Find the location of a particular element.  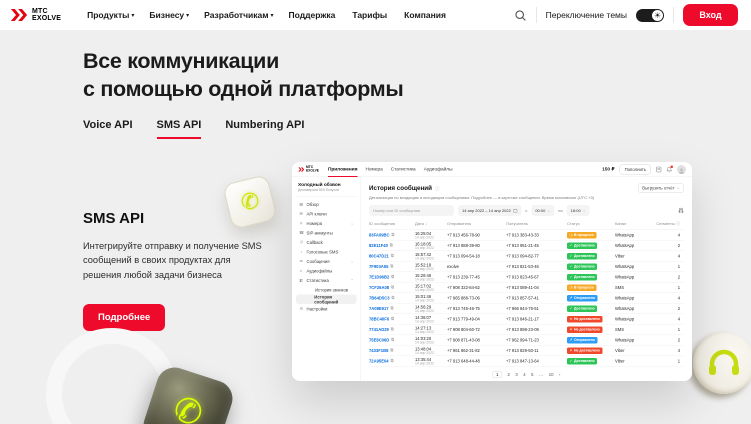

bell-icon is located at coordinates (669, 168).